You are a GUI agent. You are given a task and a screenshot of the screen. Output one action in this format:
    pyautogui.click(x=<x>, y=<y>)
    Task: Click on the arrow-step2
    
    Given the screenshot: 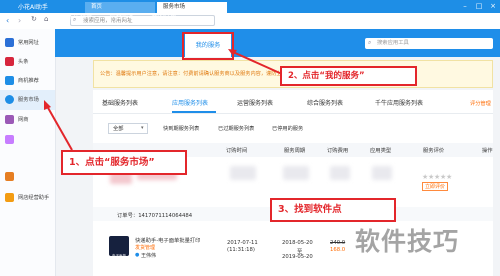 What is the action you would take?
    pyautogui.click(x=257, y=63)
    